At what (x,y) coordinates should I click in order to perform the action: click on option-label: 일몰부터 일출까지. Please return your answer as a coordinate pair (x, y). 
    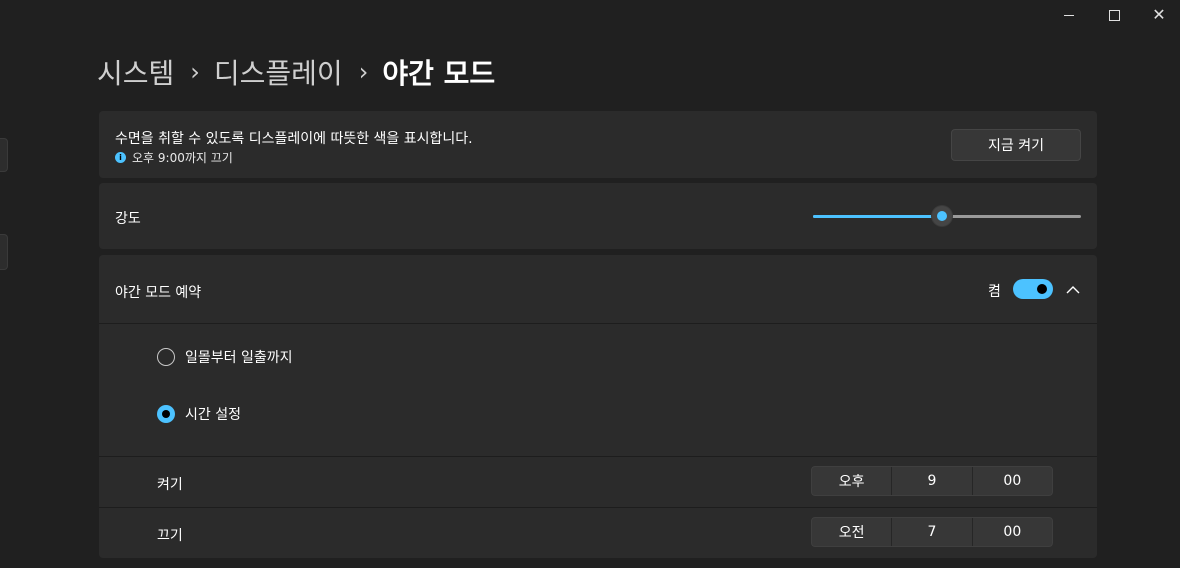
    Looking at the image, I should click on (239, 358).